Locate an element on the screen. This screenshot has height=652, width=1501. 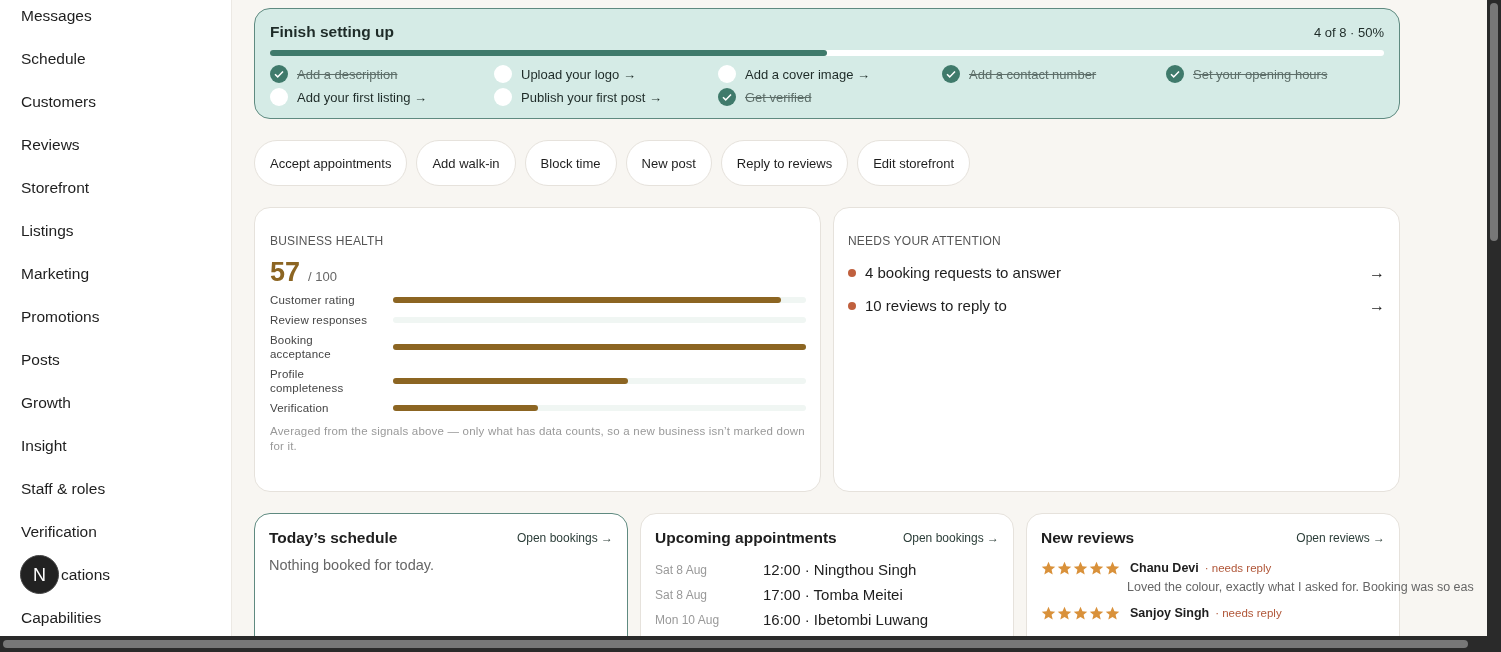
reviewer-name: Chanu Devi is located at coordinates (1164, 568).